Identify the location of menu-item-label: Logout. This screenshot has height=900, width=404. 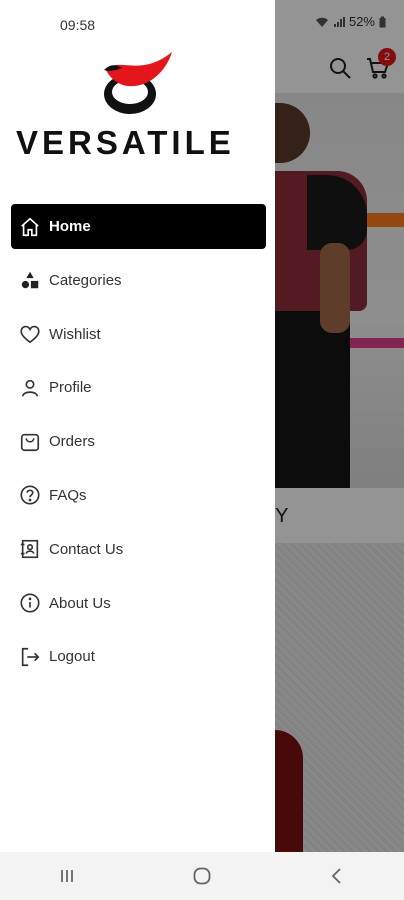
(72, 657).